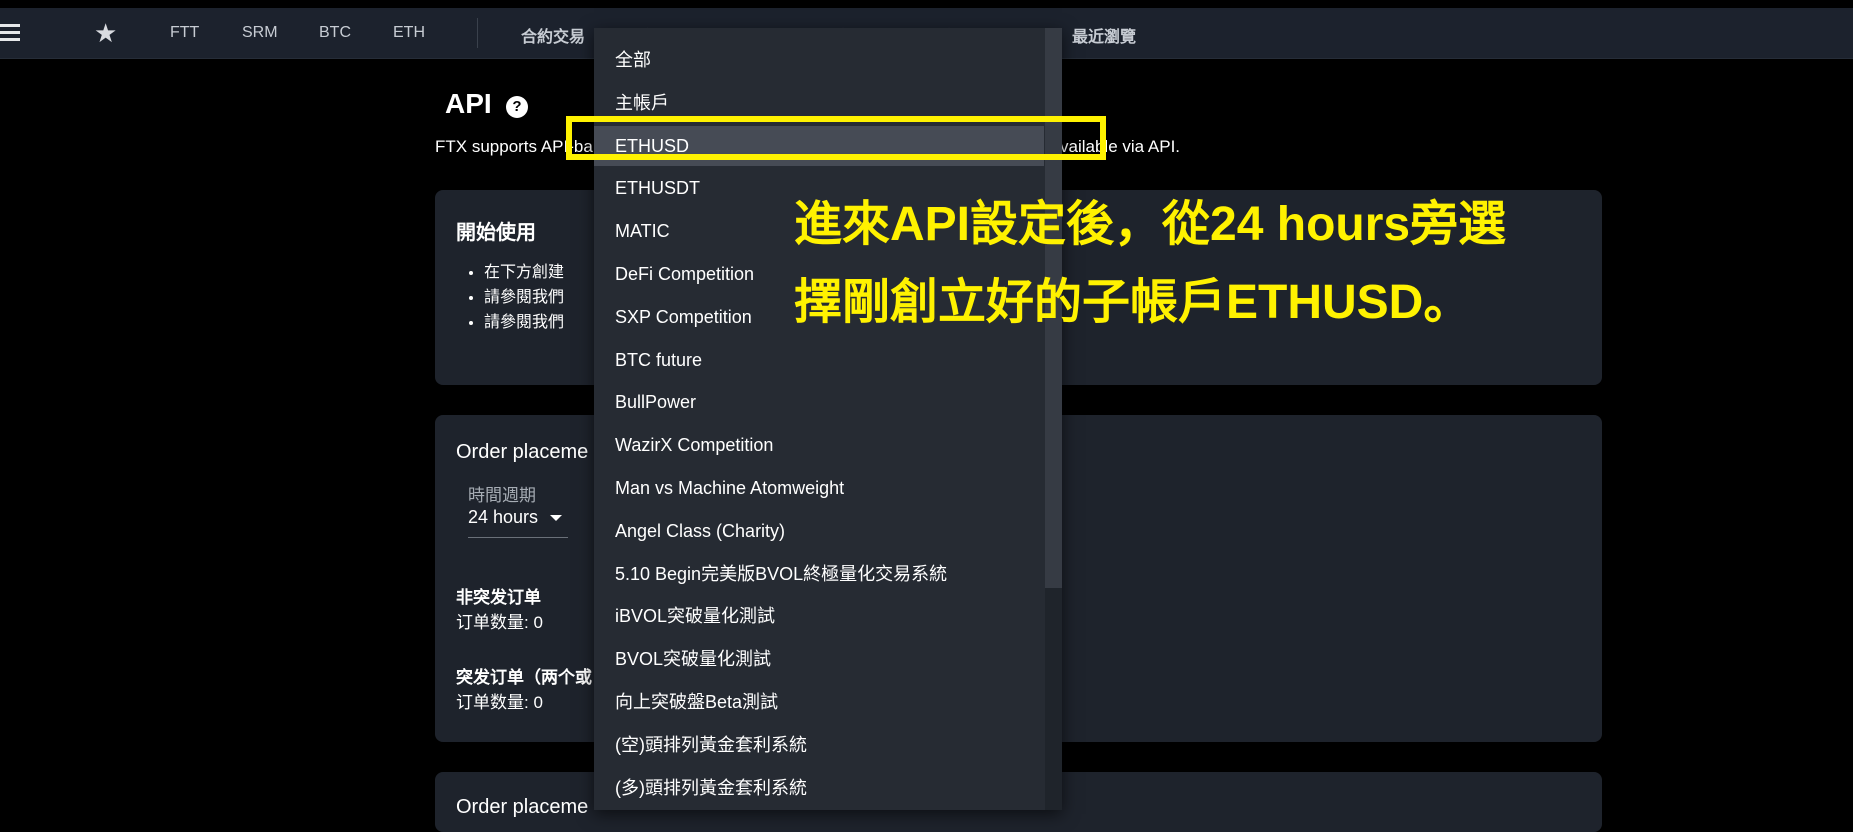  Describe the element at coordinates (10, 33) in the screenshot. I see `hamburger-menu-icon` at that location.